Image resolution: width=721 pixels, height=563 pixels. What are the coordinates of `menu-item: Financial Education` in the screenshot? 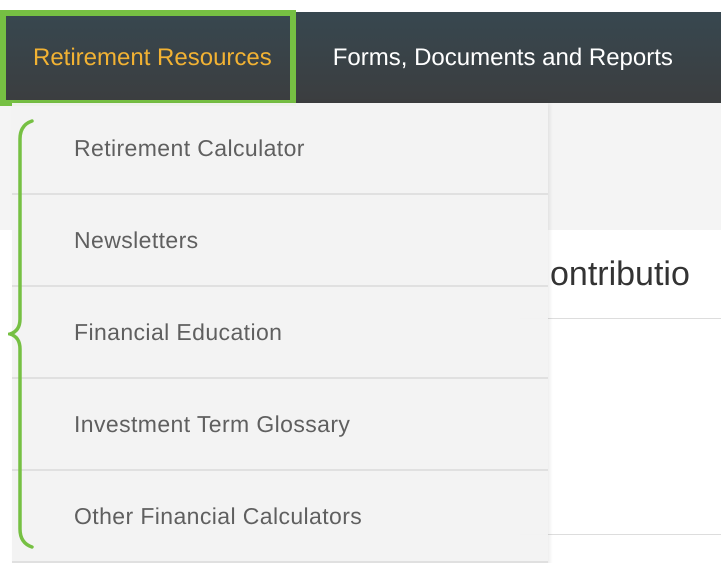 It's located at (280, 333).